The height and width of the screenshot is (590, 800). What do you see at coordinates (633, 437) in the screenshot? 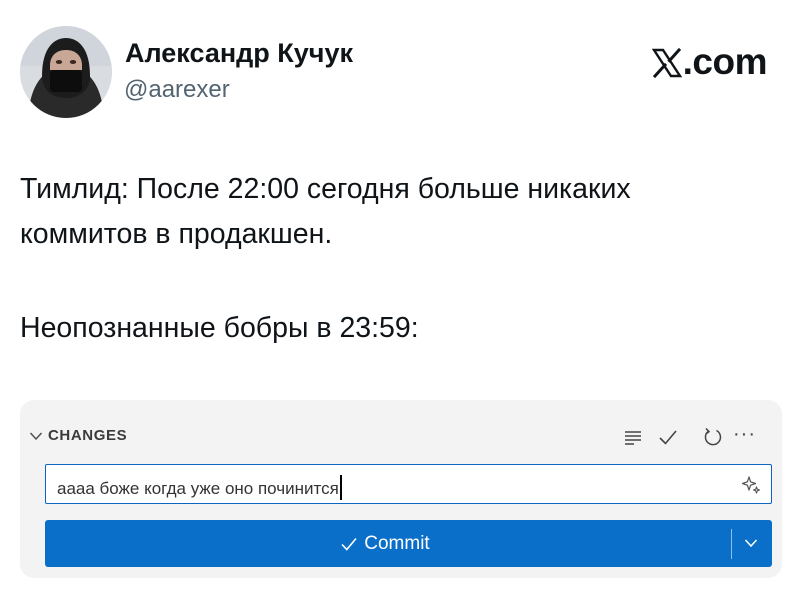
I see `view-as-list-icon` at bounding box center [633, 437].